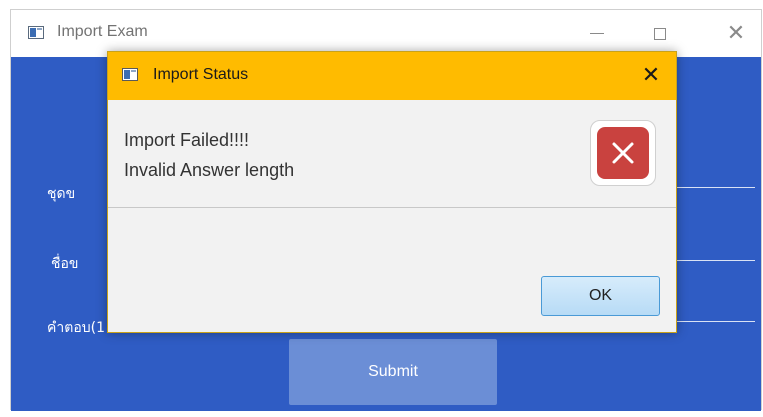  Describe the element at coordinates (201, 74) in the screenshot. I see `dialog-title: Import Status` at that location.